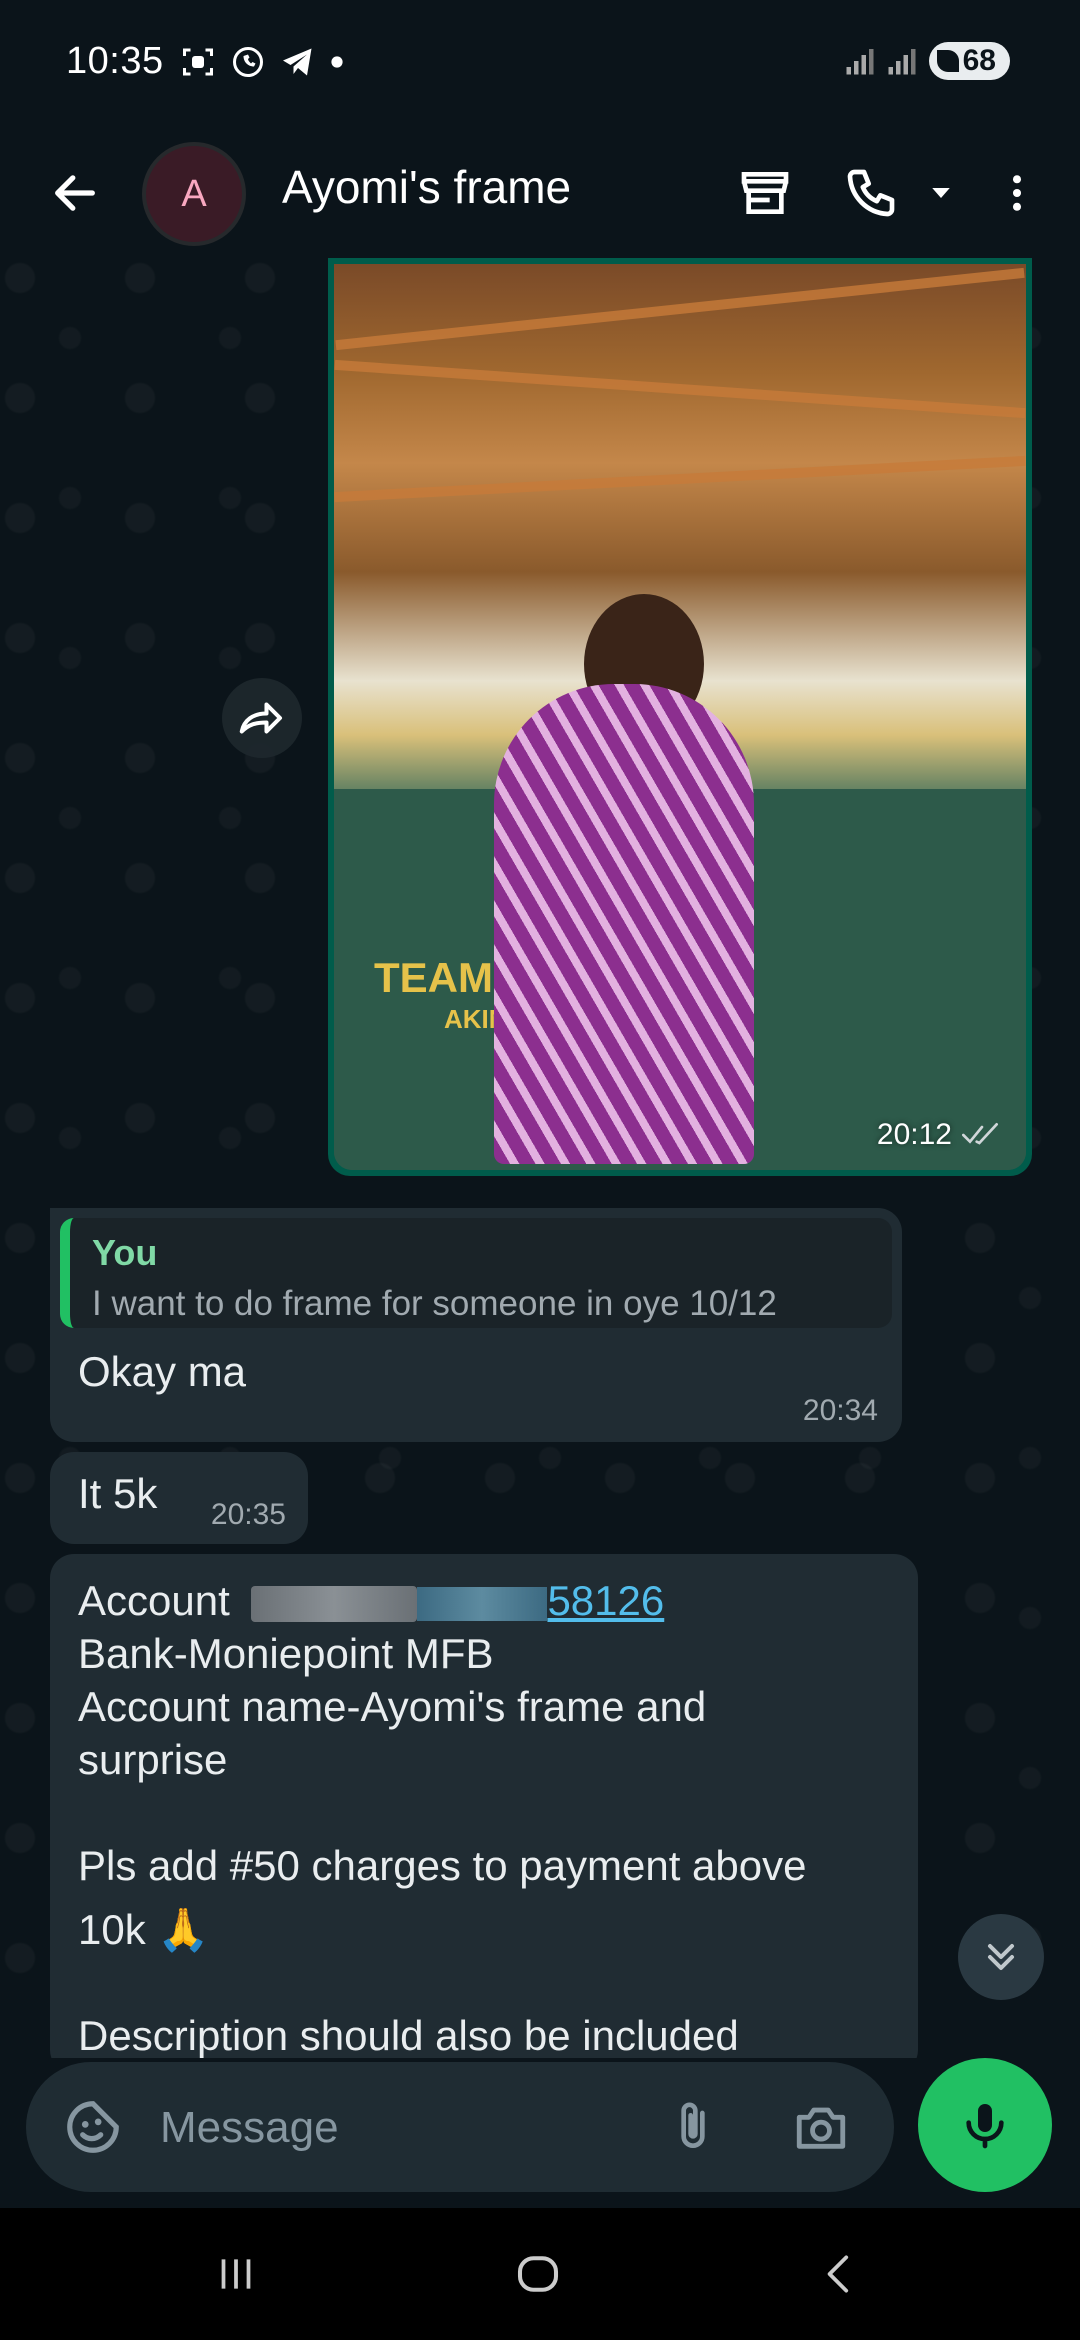 Image resolution: width=1080 pixels, height=2340 pixels. What do you see at coordinates (153, 1759) in the screenshot?
I see `account-name-line-cont: surprise` at bounding box center [153, 1759].